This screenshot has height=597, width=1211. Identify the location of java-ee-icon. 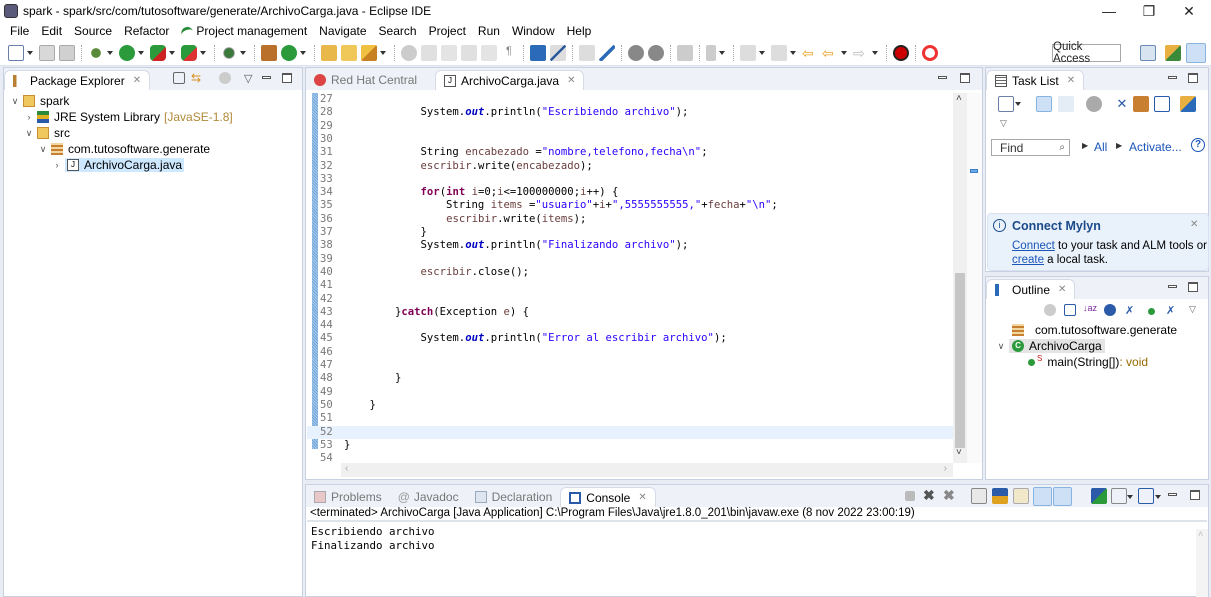
(1173, 53).